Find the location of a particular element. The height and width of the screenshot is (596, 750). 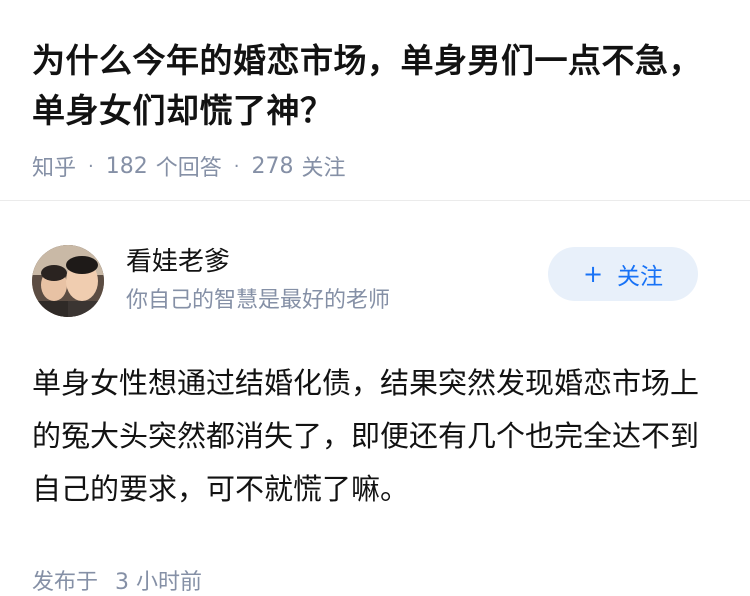

author-bio: 你自己的智慧是最好的老师 is located at coordinates (258, 300).